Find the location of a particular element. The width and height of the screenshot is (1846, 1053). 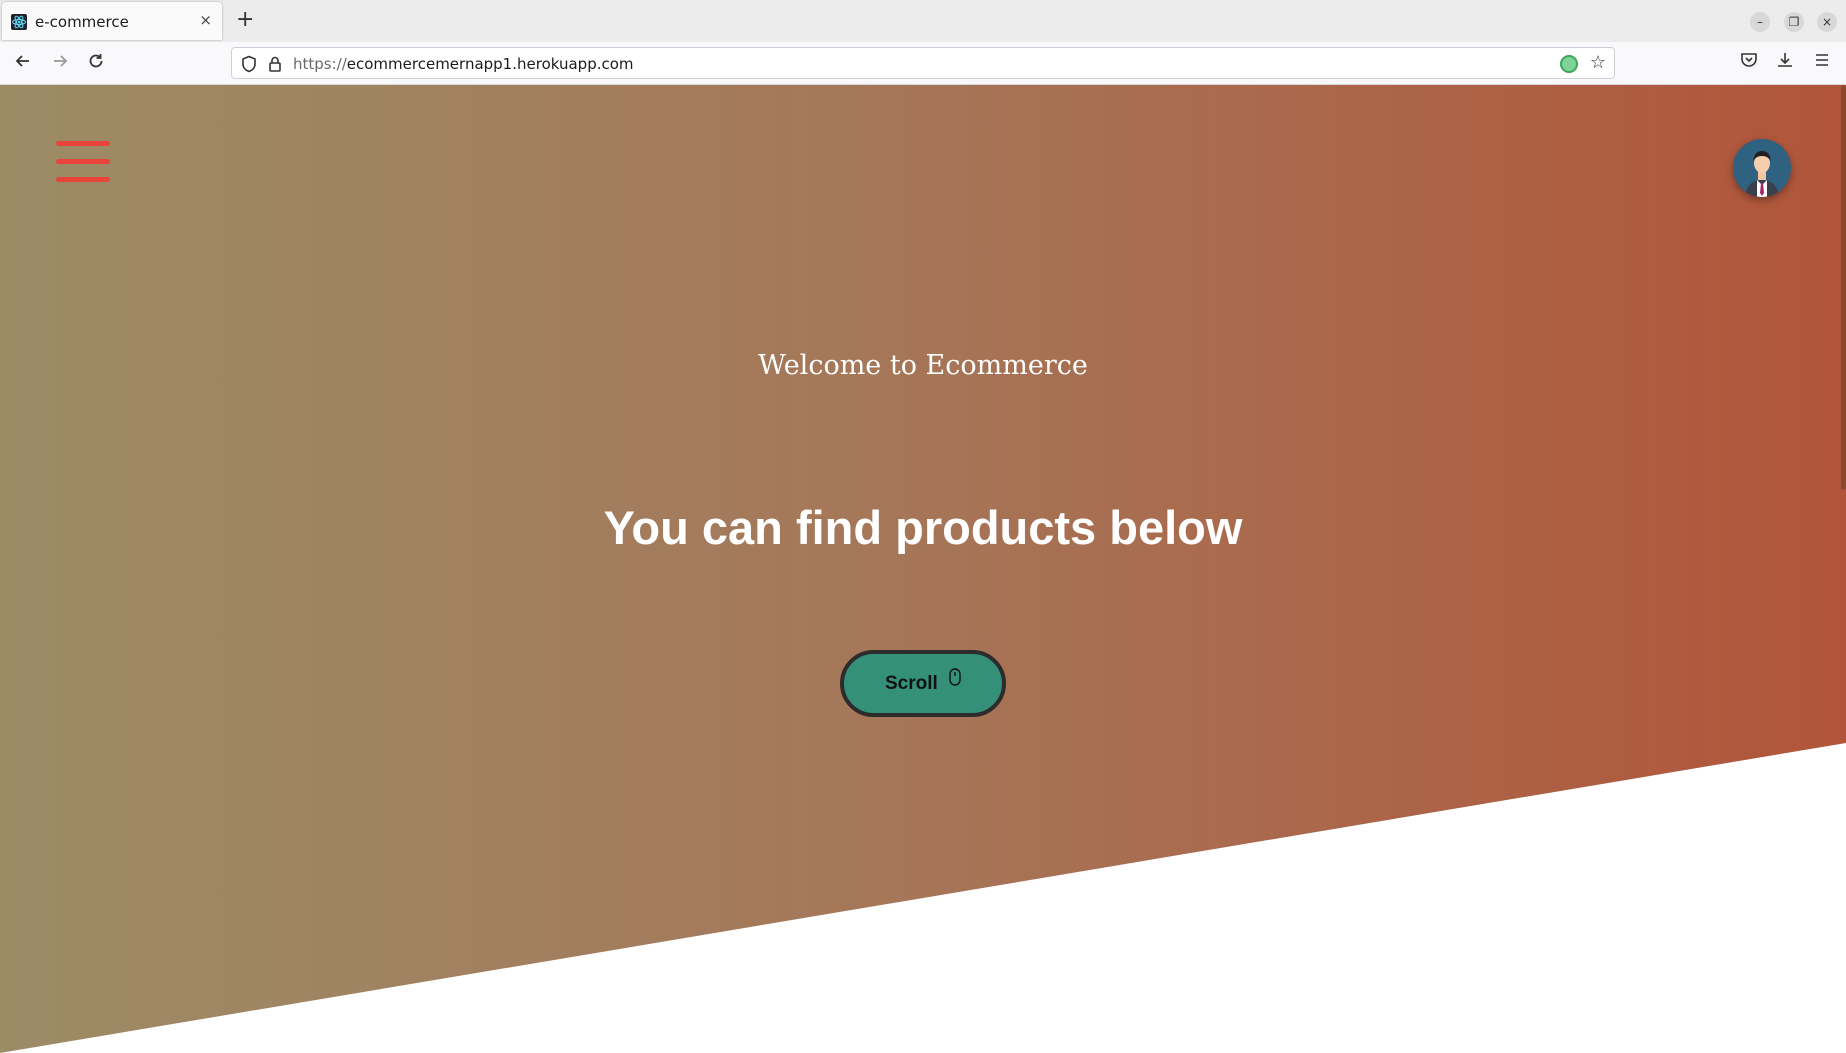

mouse-icon is located at coordinates (955, 680).